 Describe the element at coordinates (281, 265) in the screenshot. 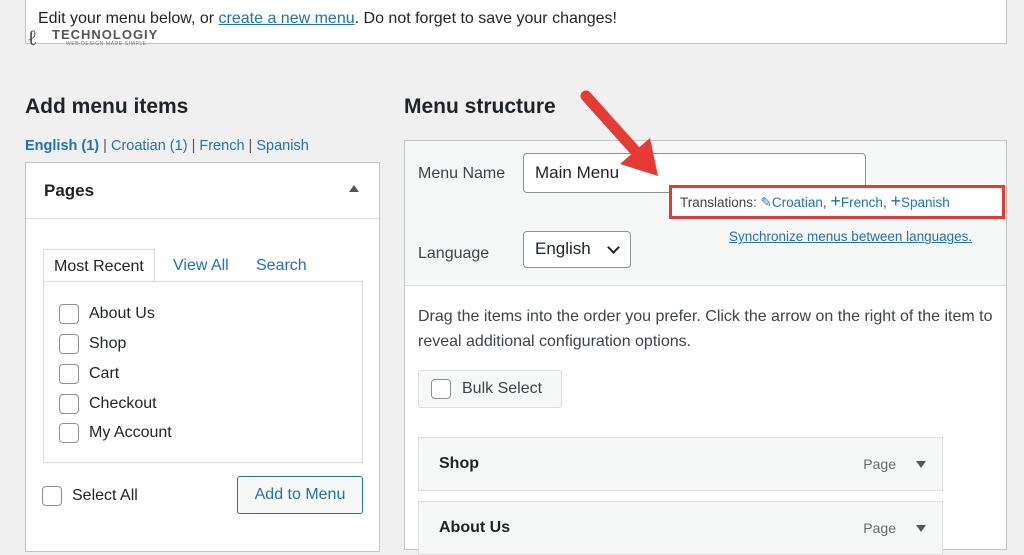

I see `tab-search: Search` at that location.